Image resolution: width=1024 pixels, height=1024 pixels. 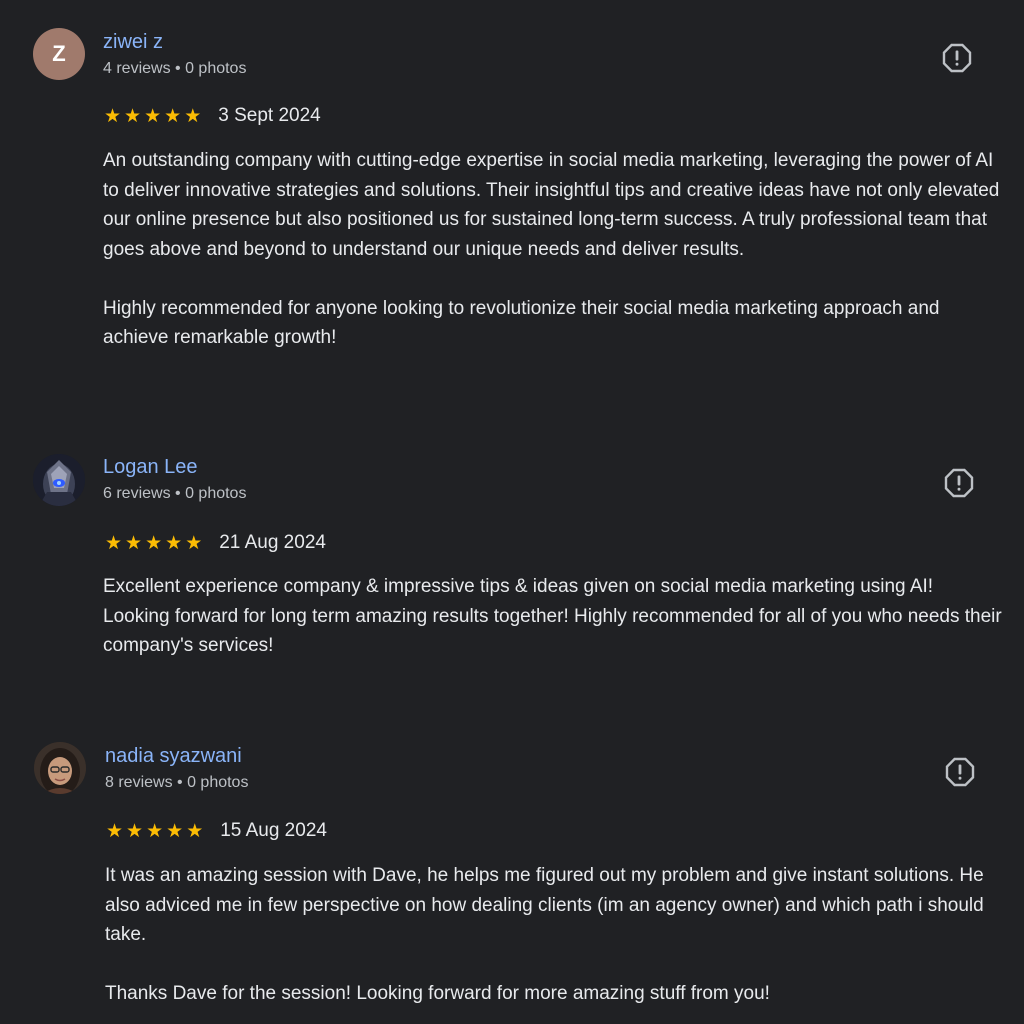 What do you see at coordinates (175, 68) in the screenshot?
I see `reviewer-meta: 4 reviews • 0 photos` at bounding box center [175, 68].